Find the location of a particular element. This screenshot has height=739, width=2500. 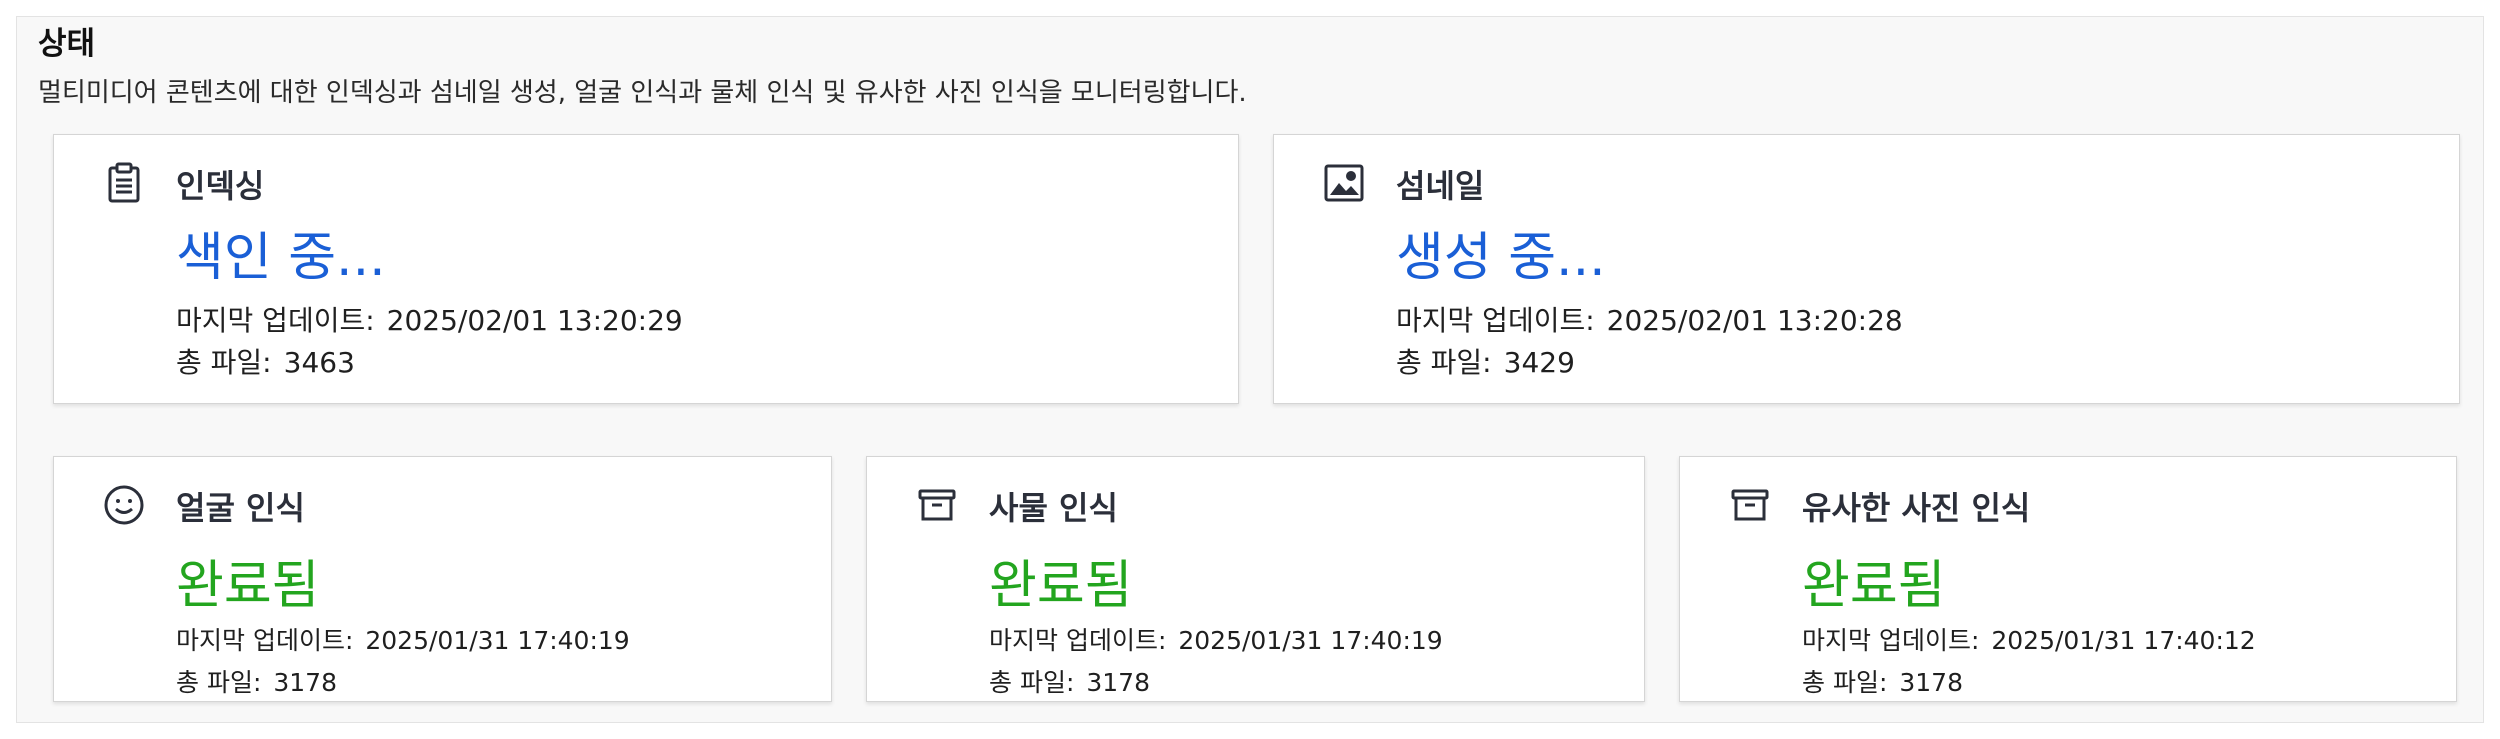

image-icon is located at coordinates (1344, 183).